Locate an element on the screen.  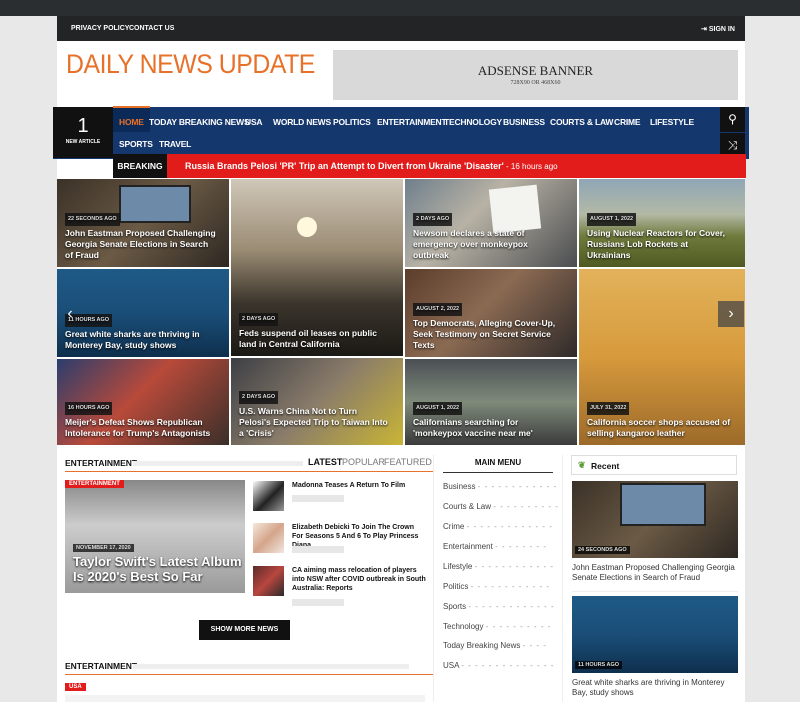
new-article-count: 1 is located at coordinates (83, 126).